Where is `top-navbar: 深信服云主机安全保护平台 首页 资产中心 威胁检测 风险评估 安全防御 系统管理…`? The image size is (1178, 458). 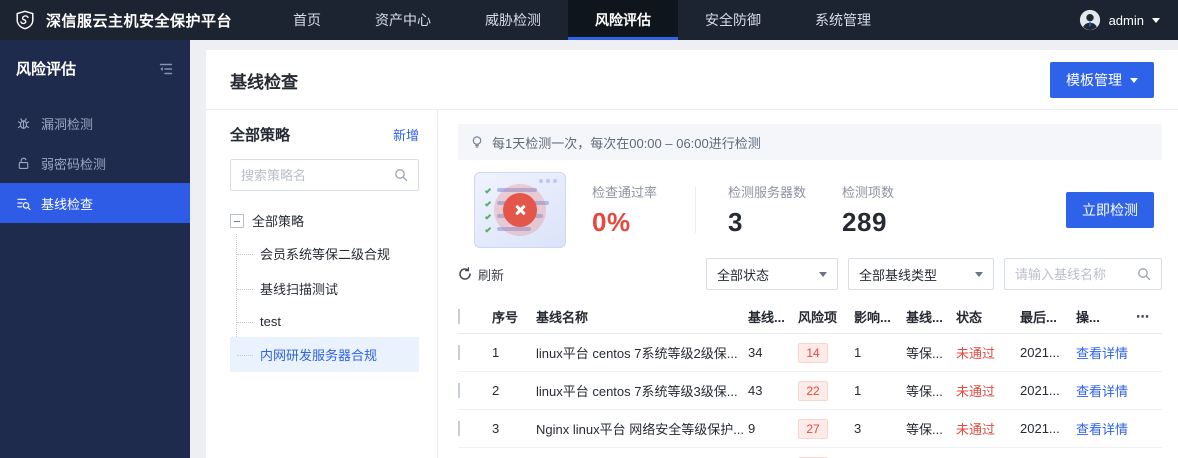
top-navbar: 深信服云主机安全保护平台 首页 资产中心 威胁检测 风险评估 安全防御 系统管理… is located at coordinates (589, 20).